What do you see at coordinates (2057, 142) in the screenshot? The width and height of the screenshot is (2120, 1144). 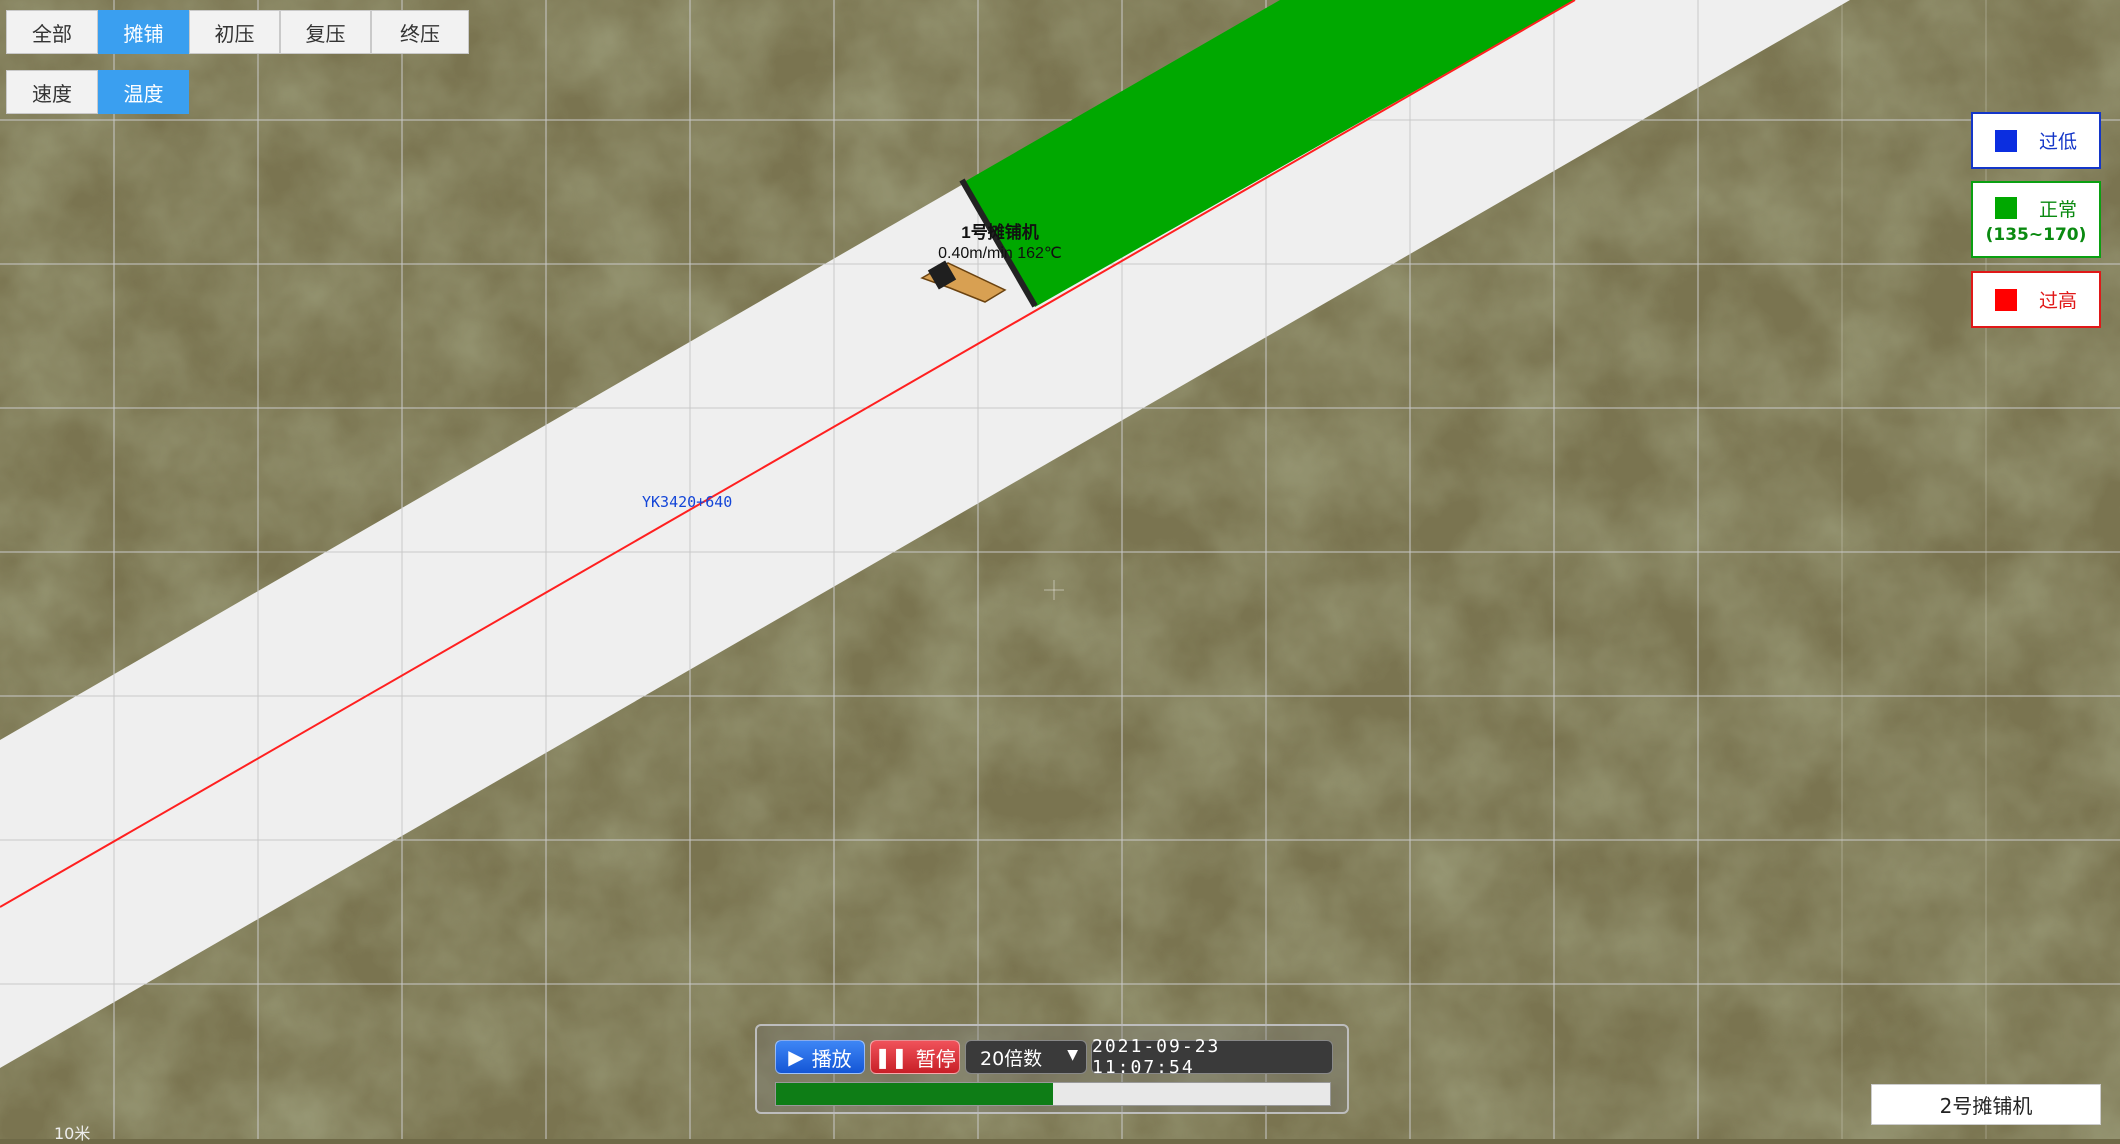 I see `legend-low-label: 过低` at bounding box center [2057, 142].